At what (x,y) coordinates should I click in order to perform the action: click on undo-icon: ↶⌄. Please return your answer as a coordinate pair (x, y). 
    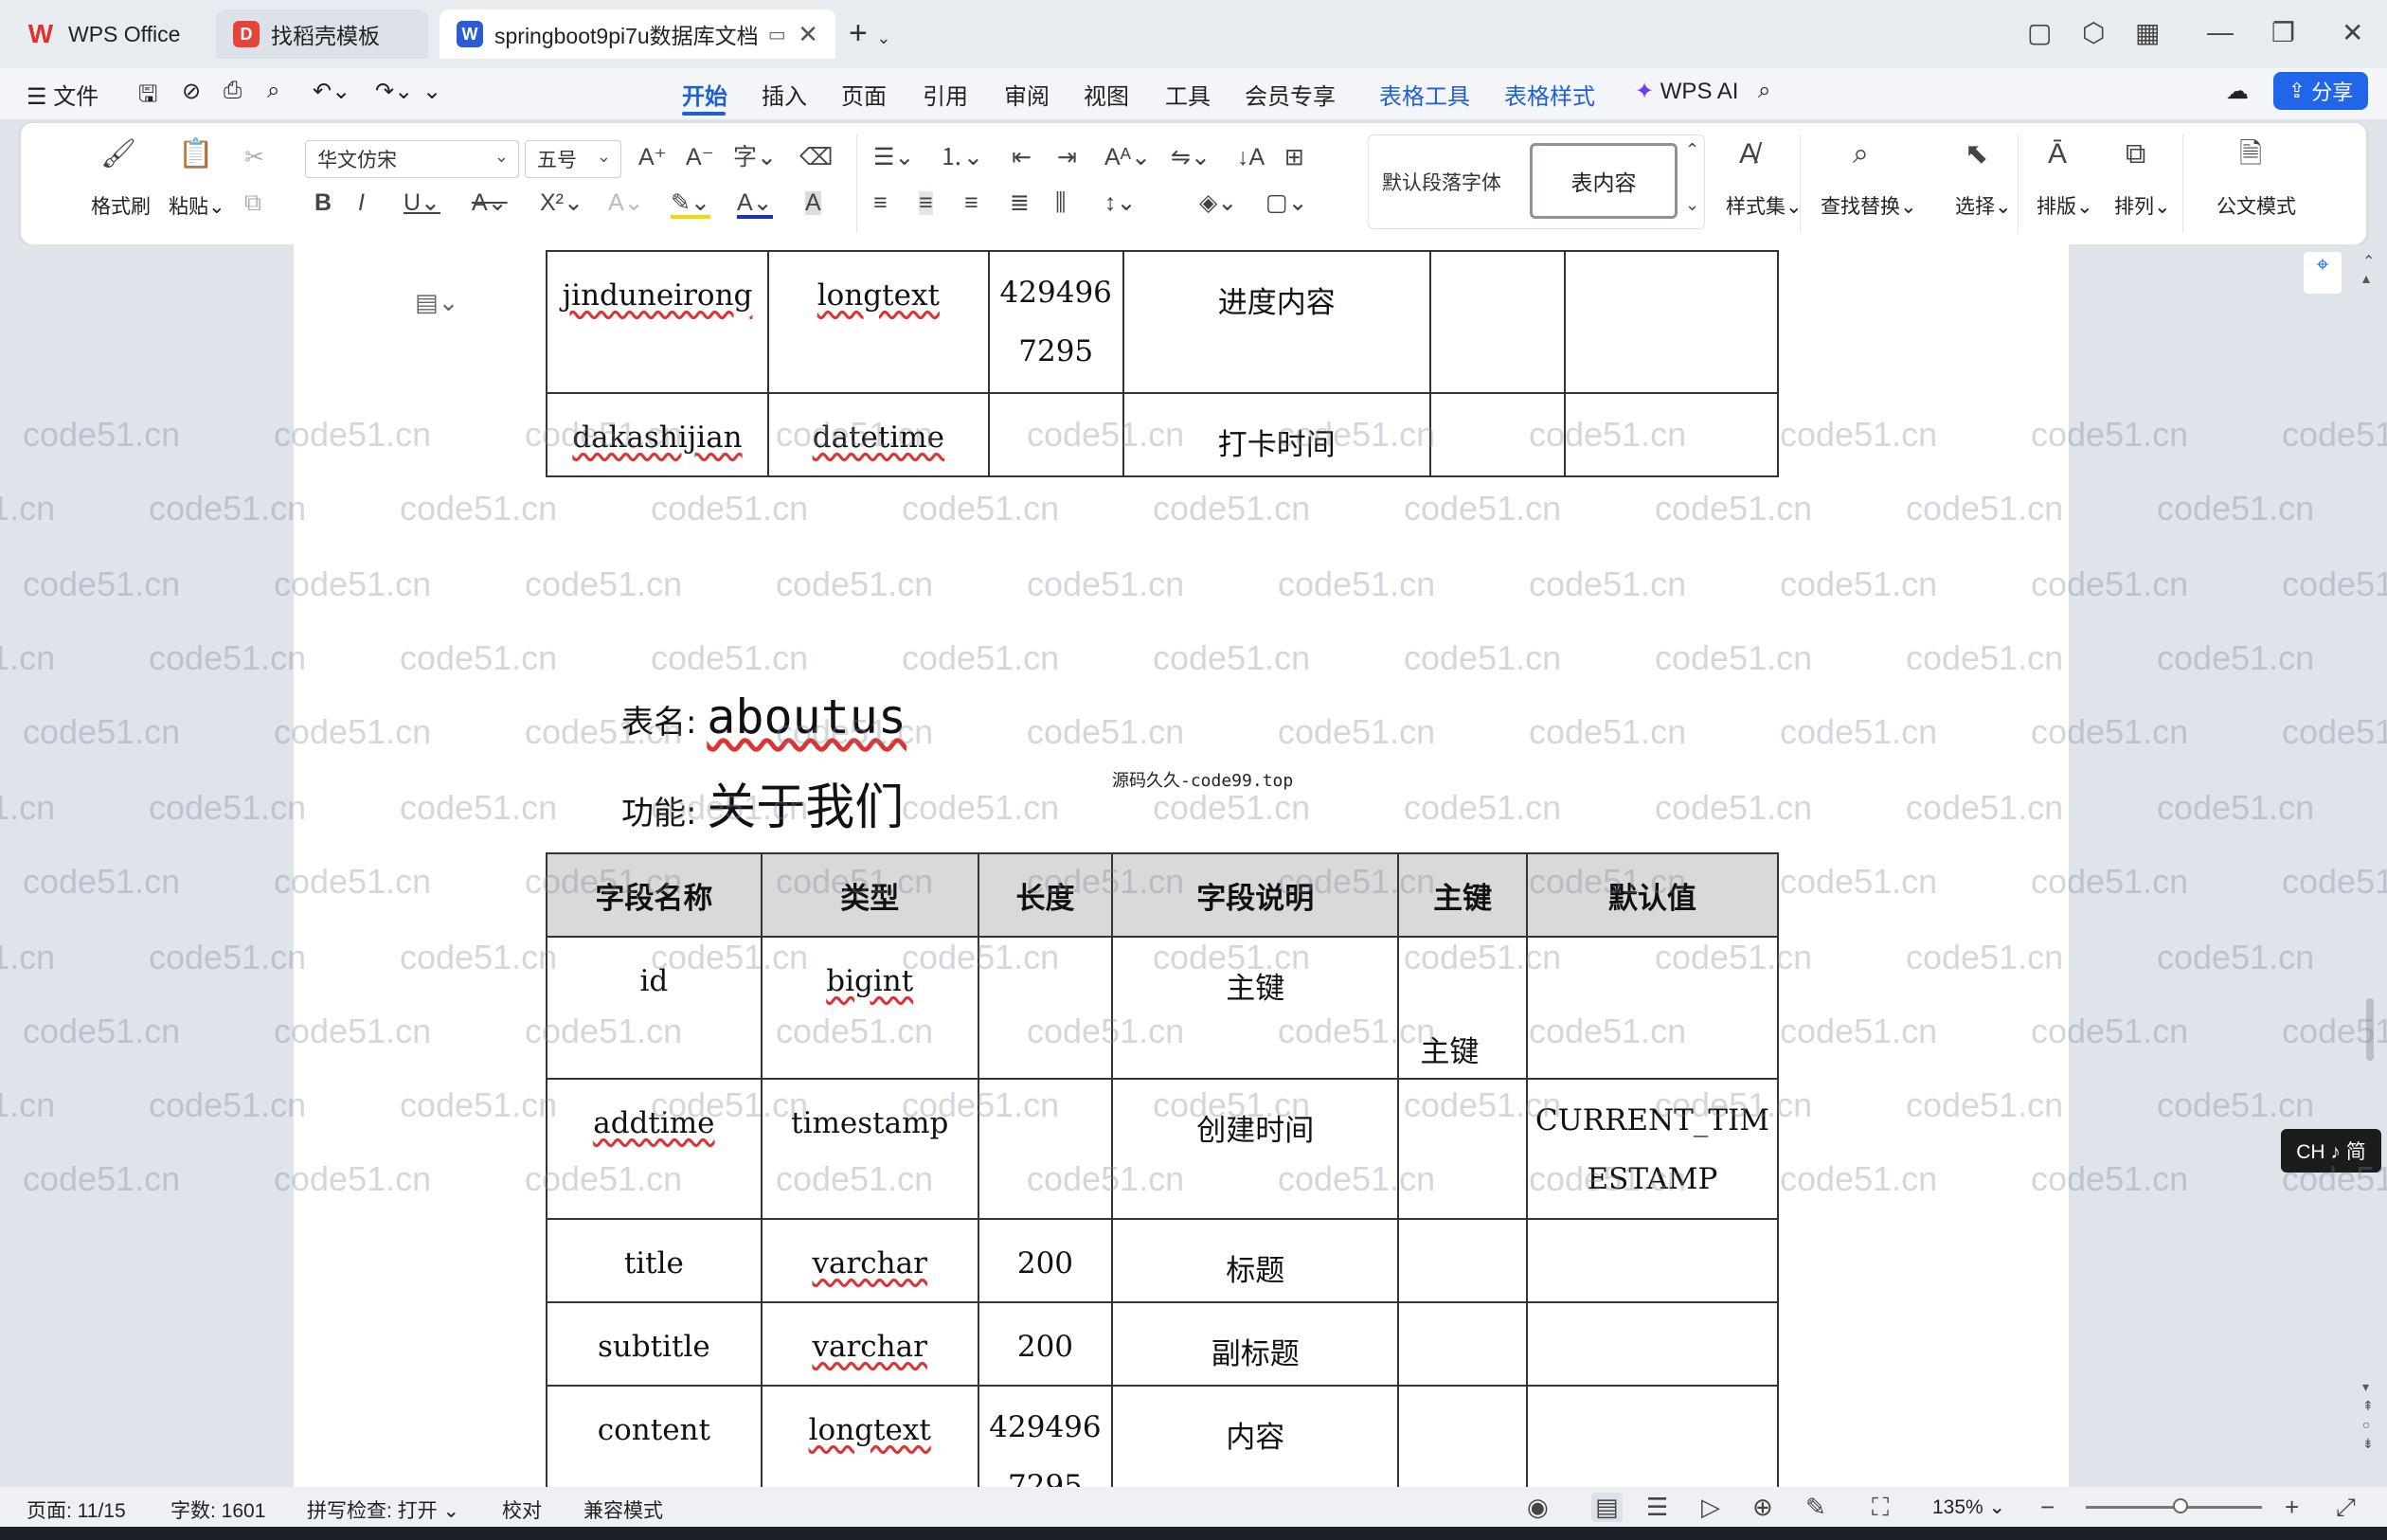
    Looking at the image, I should click on (331, 91).